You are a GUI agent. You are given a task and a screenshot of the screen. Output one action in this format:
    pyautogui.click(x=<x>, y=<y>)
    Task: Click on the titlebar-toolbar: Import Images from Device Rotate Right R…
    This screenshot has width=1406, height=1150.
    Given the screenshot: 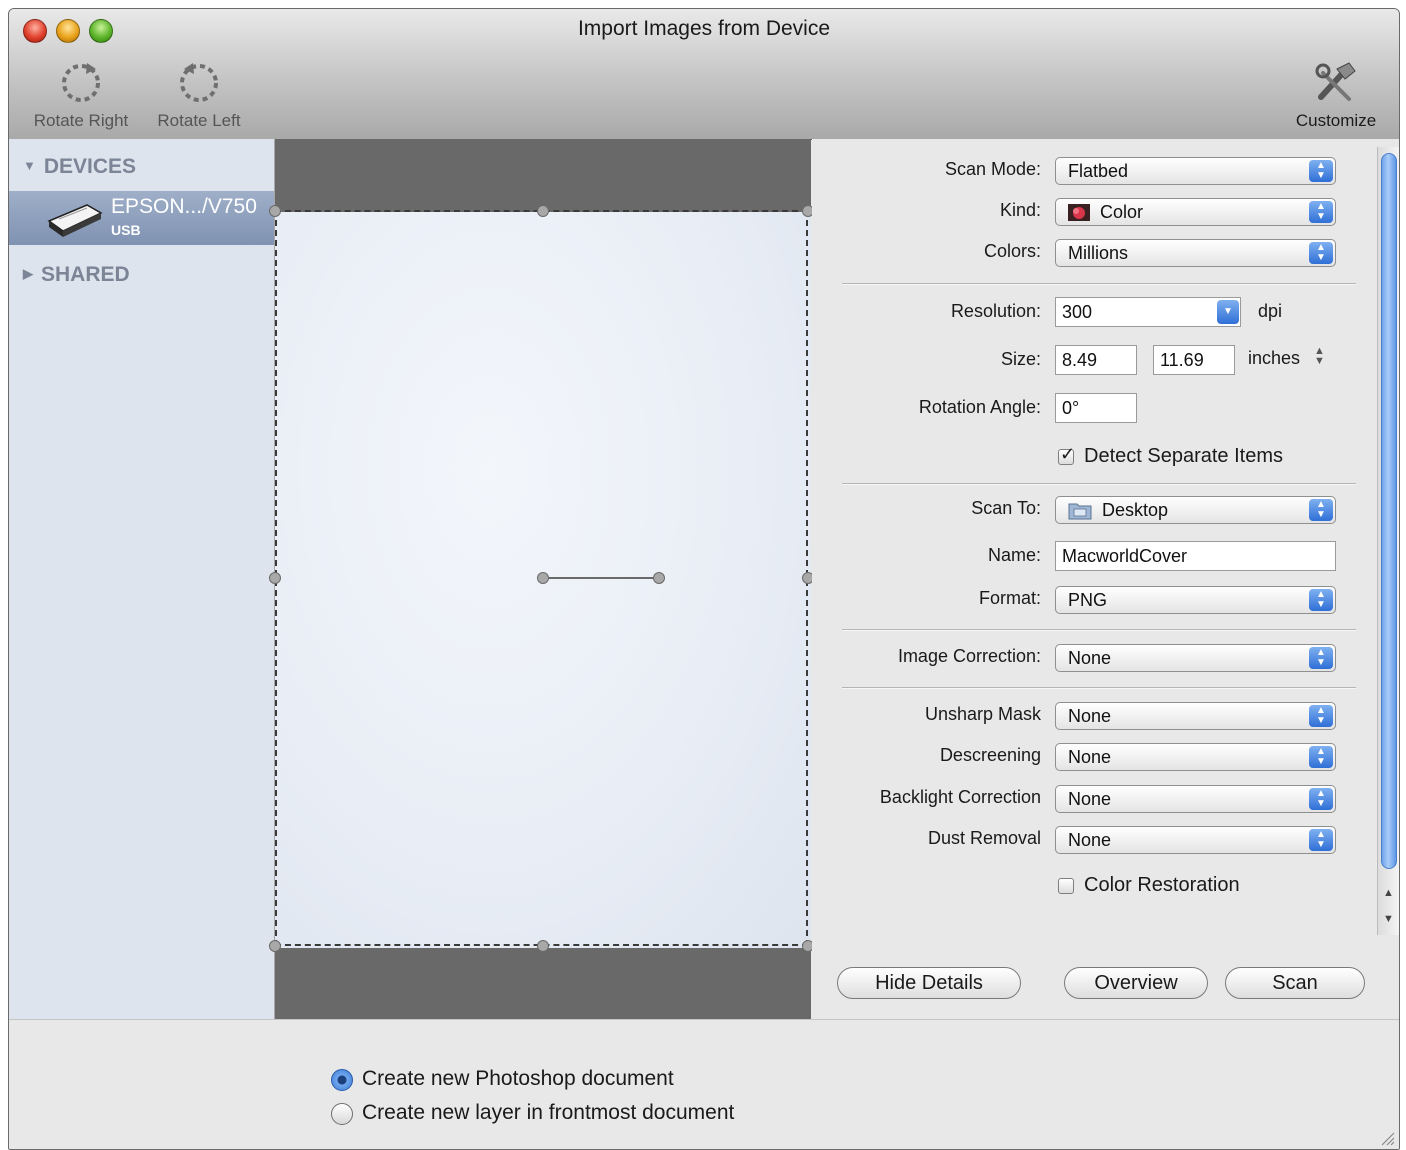 What is the action you would take?
    pyautogui.click(x=704, y=74)
    